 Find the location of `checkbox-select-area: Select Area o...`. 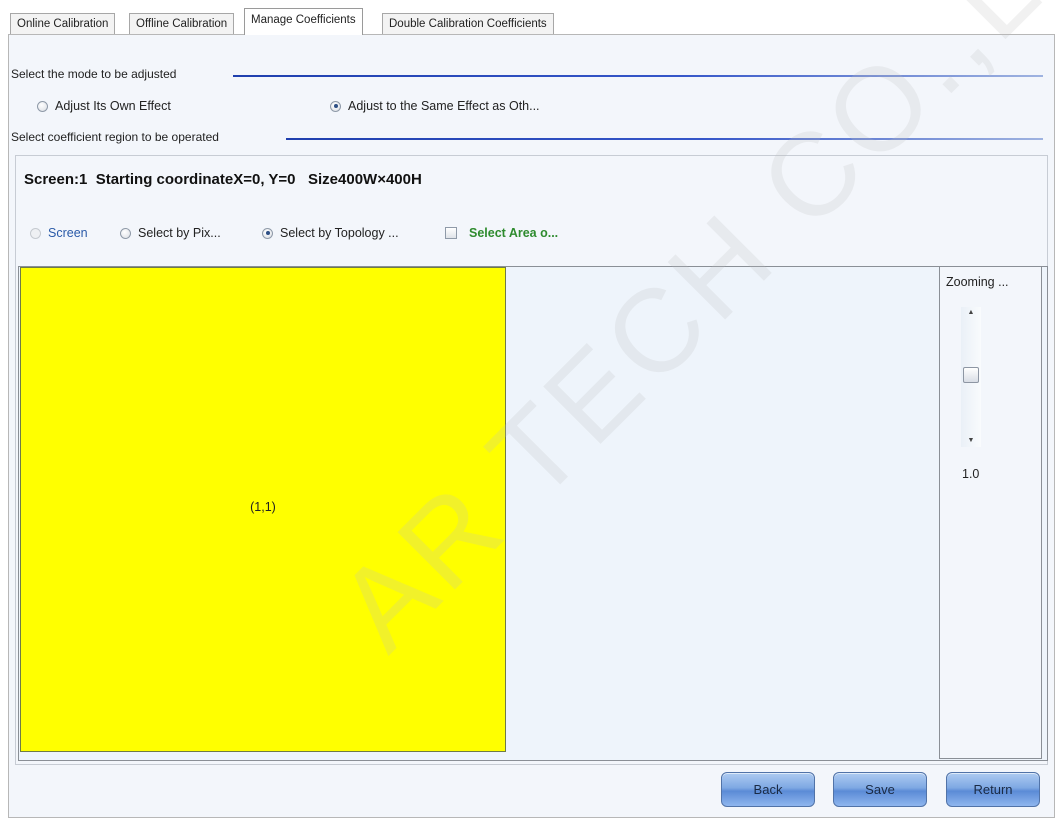

checkbox-select-area: Select Area o... is located at coordinates (501, 233).